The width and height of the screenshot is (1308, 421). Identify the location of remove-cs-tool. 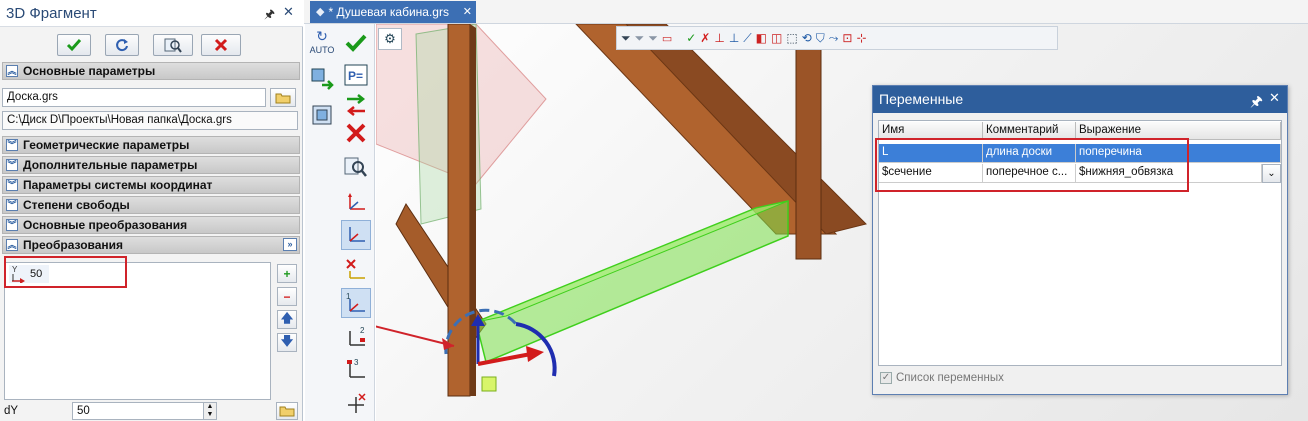
(356, 269).